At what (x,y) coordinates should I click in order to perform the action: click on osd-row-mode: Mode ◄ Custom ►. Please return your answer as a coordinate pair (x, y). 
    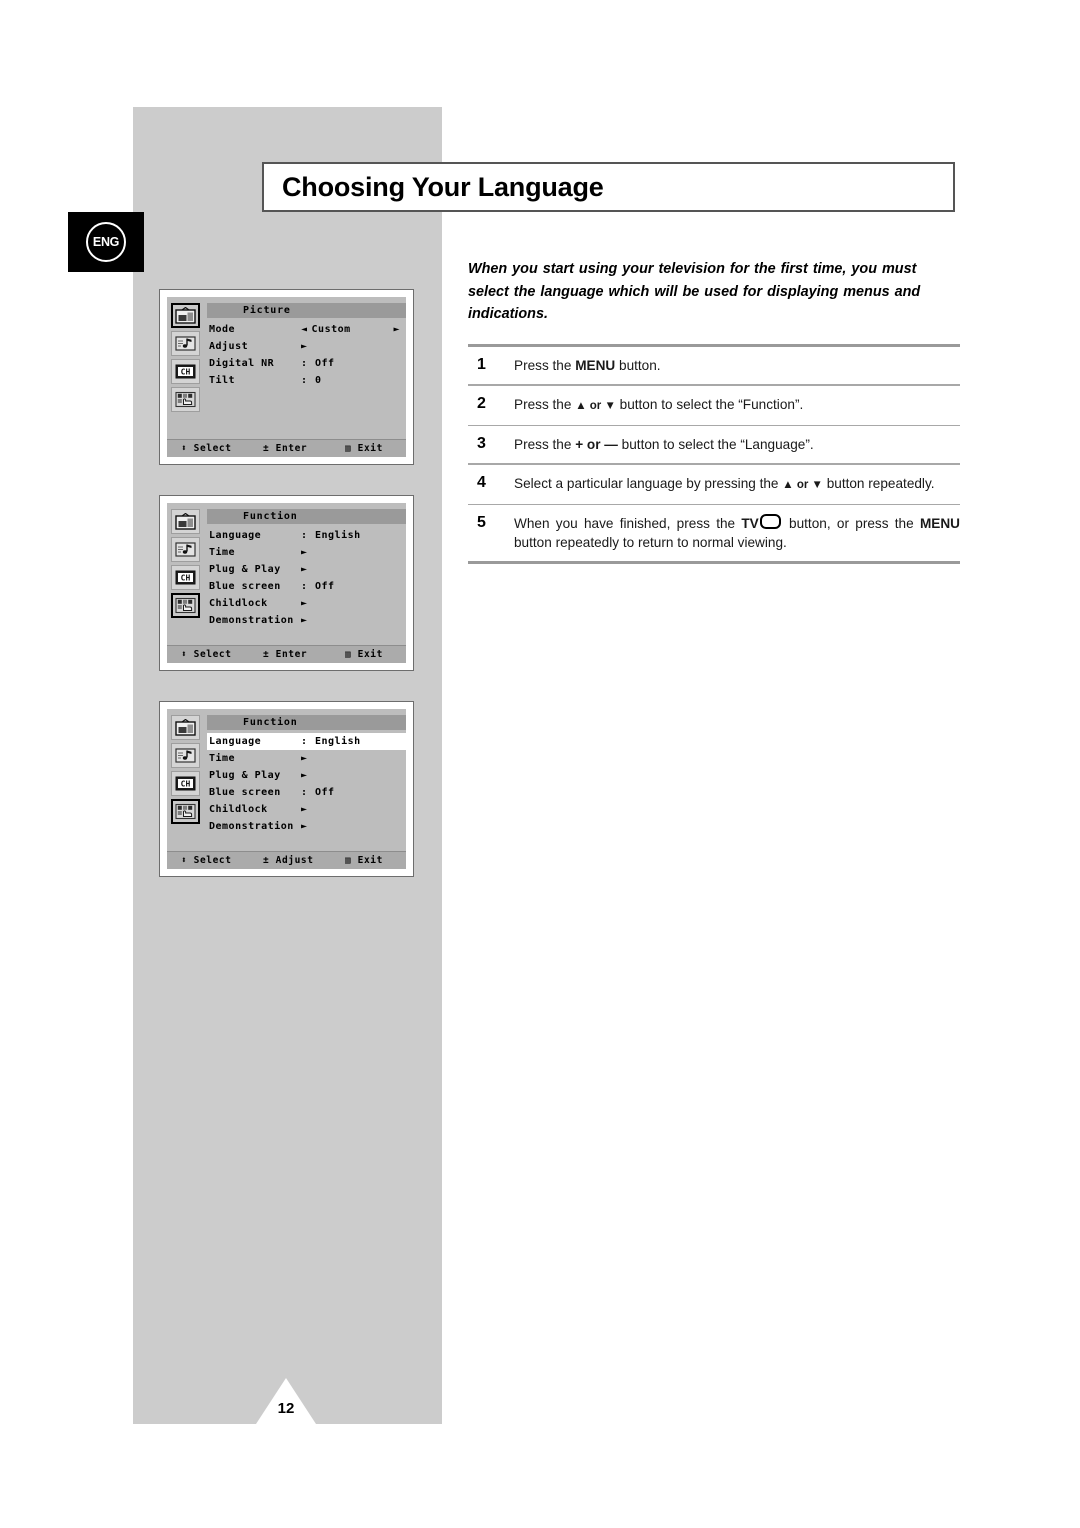
    Looking at the image, I should click on (306, 329).